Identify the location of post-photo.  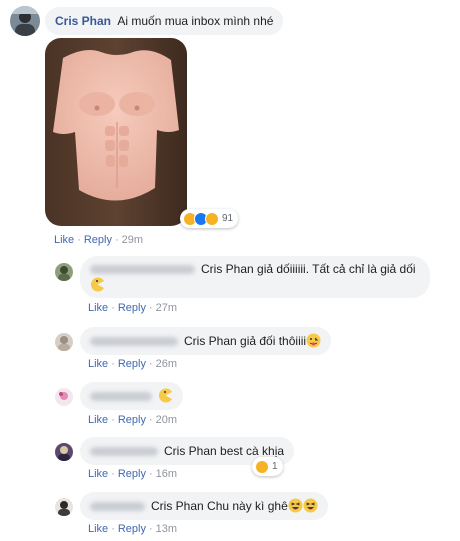
(116, 132).